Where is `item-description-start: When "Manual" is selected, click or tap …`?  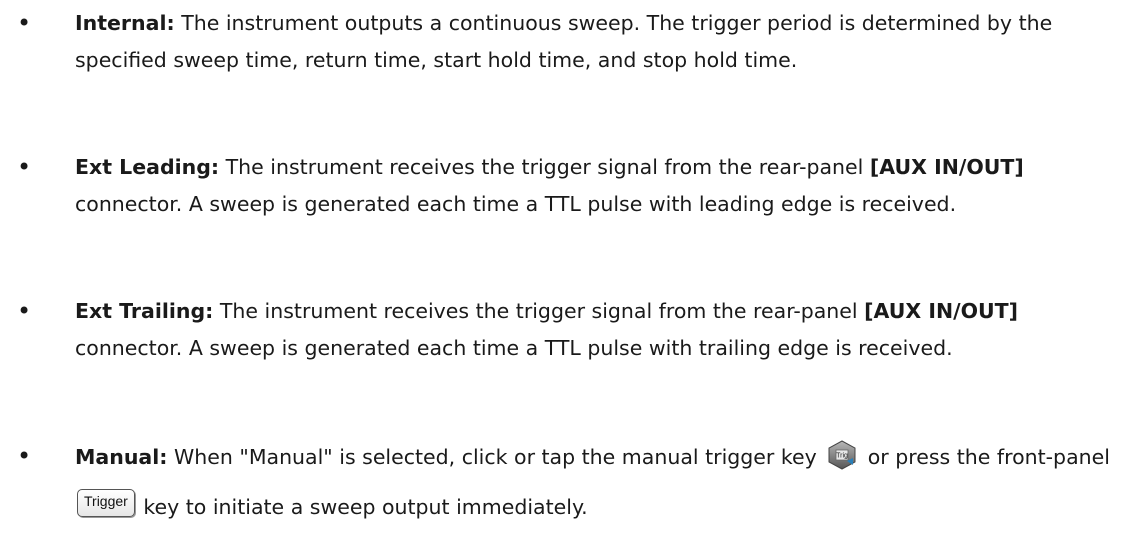
item-description-start: When "Manual" is selected, click or tap … is located at coordinates (495, 457).